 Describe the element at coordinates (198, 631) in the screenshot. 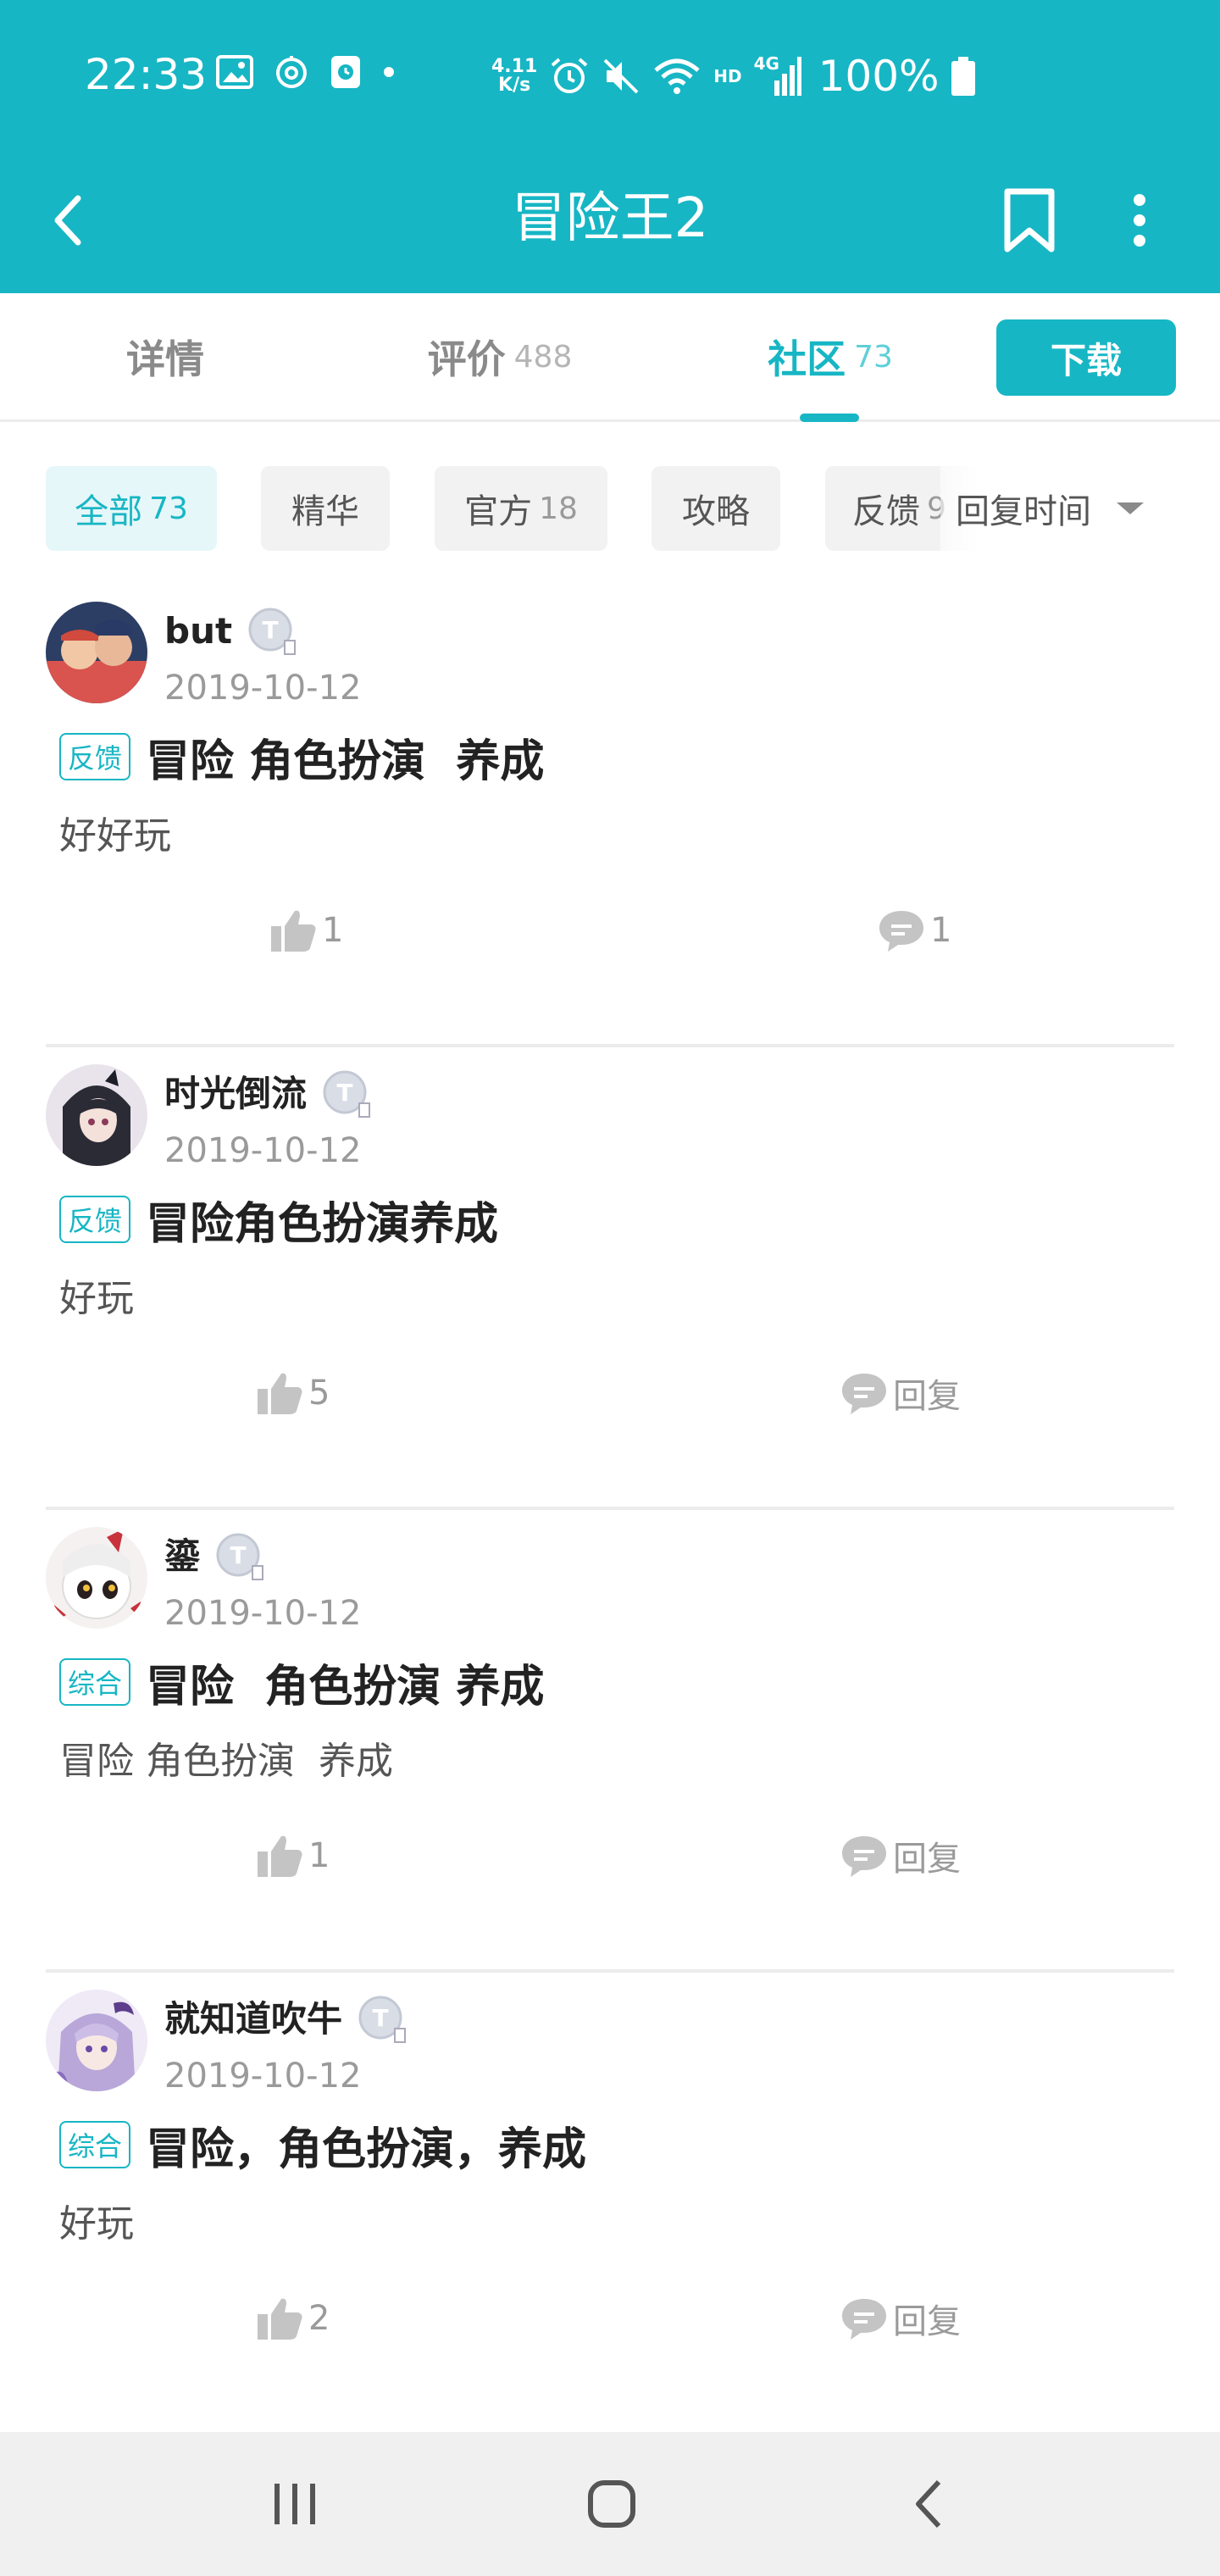

I see `username-text: but` at that location.